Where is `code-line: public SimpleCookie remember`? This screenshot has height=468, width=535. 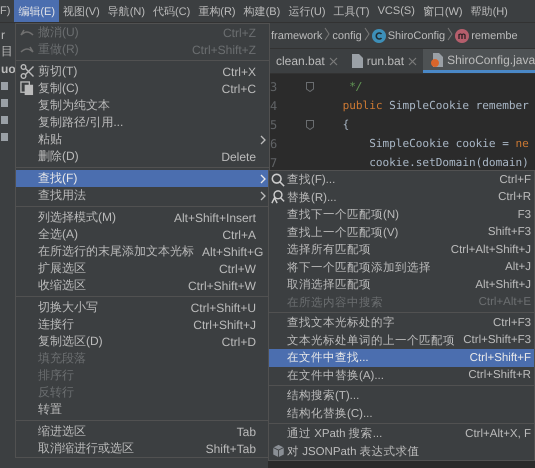
code-line: public SimpleCookie remember is located at coordinates (435, 105).